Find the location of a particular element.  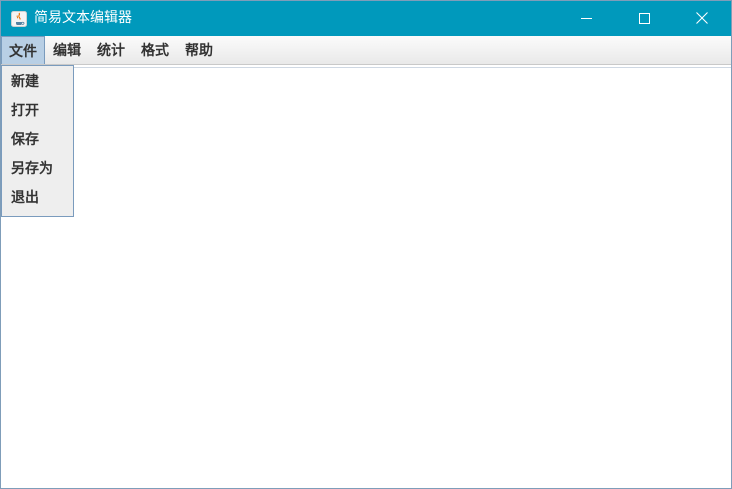

menu-item-new: 新建 is located at coordinates (37, 82).